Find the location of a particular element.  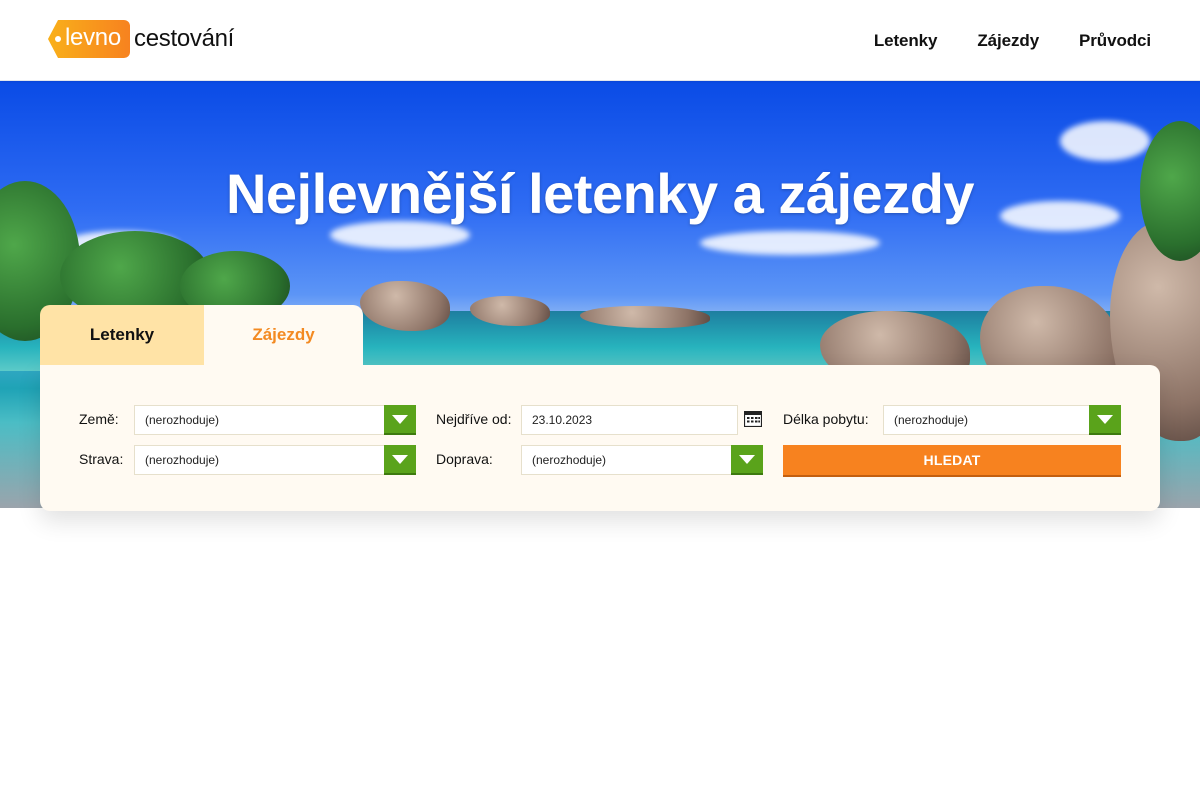

country-select-value: (nerozhoduje) is located at coordinates (182, 420).